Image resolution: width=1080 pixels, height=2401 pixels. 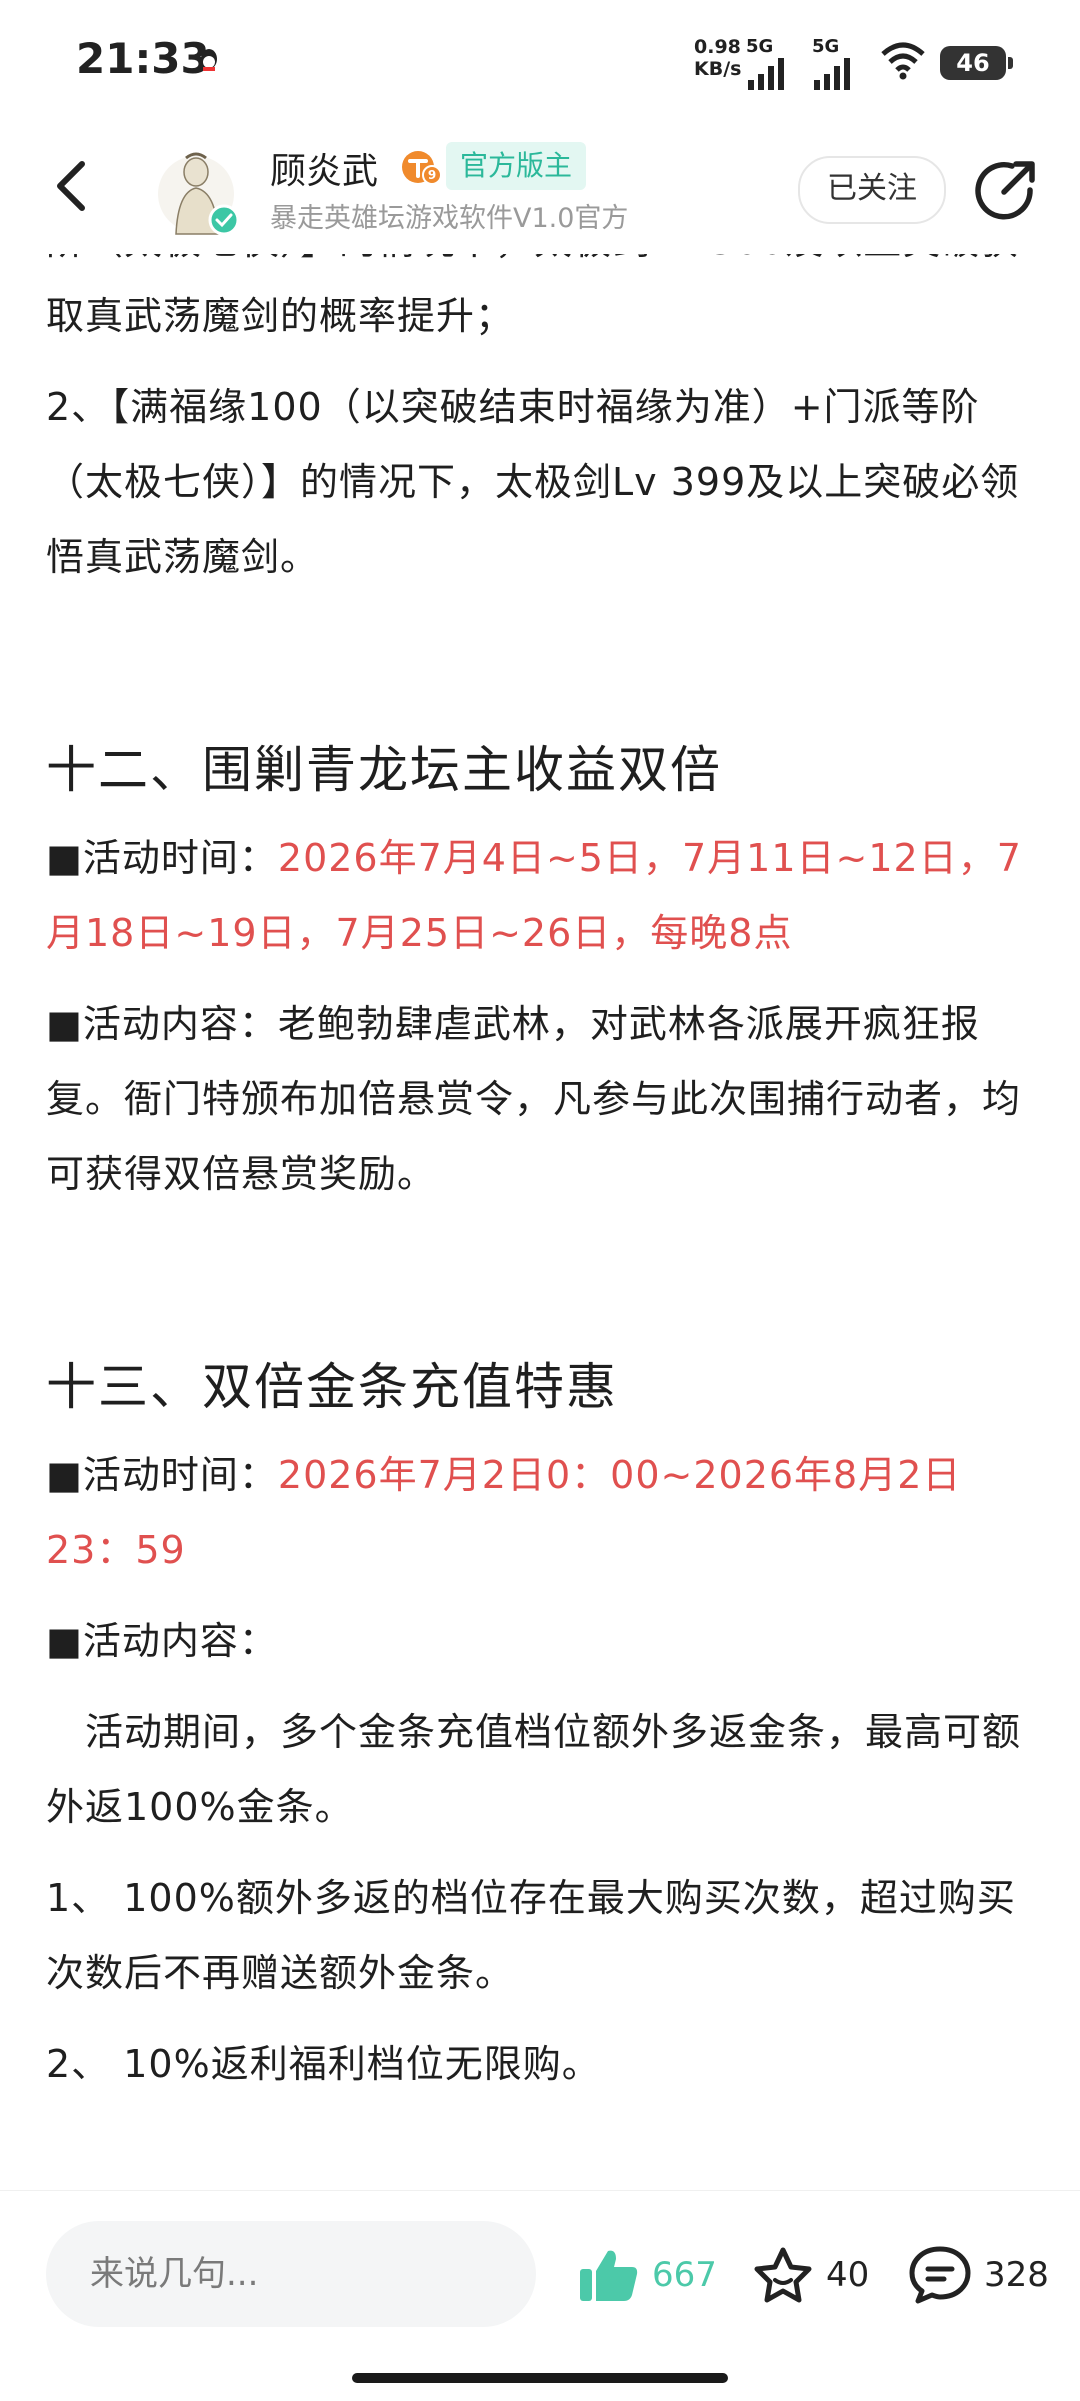 What do you see at coordinates (718, 69) in the screenshot?
I see `network-speed-unit: KB/s` at bounding box center [718, 69].